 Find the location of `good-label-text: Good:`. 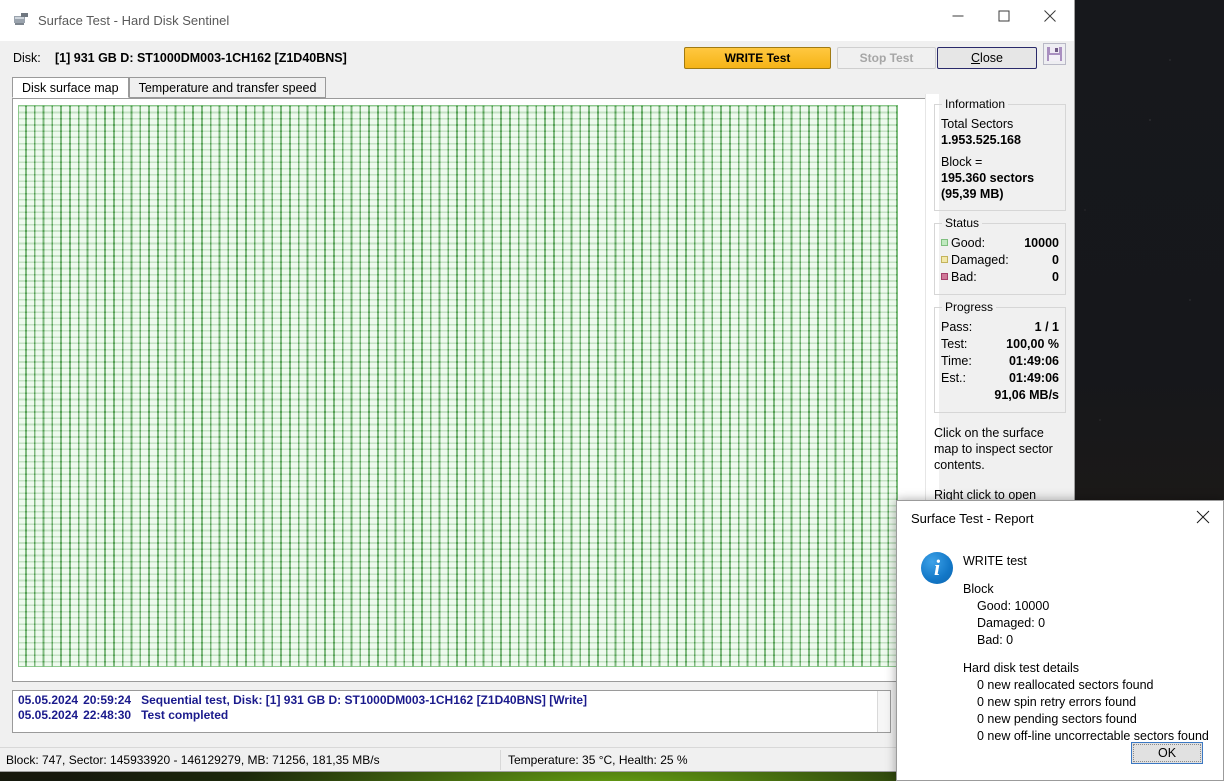

good-label-text: Good: is located at coordinates (968, 243).